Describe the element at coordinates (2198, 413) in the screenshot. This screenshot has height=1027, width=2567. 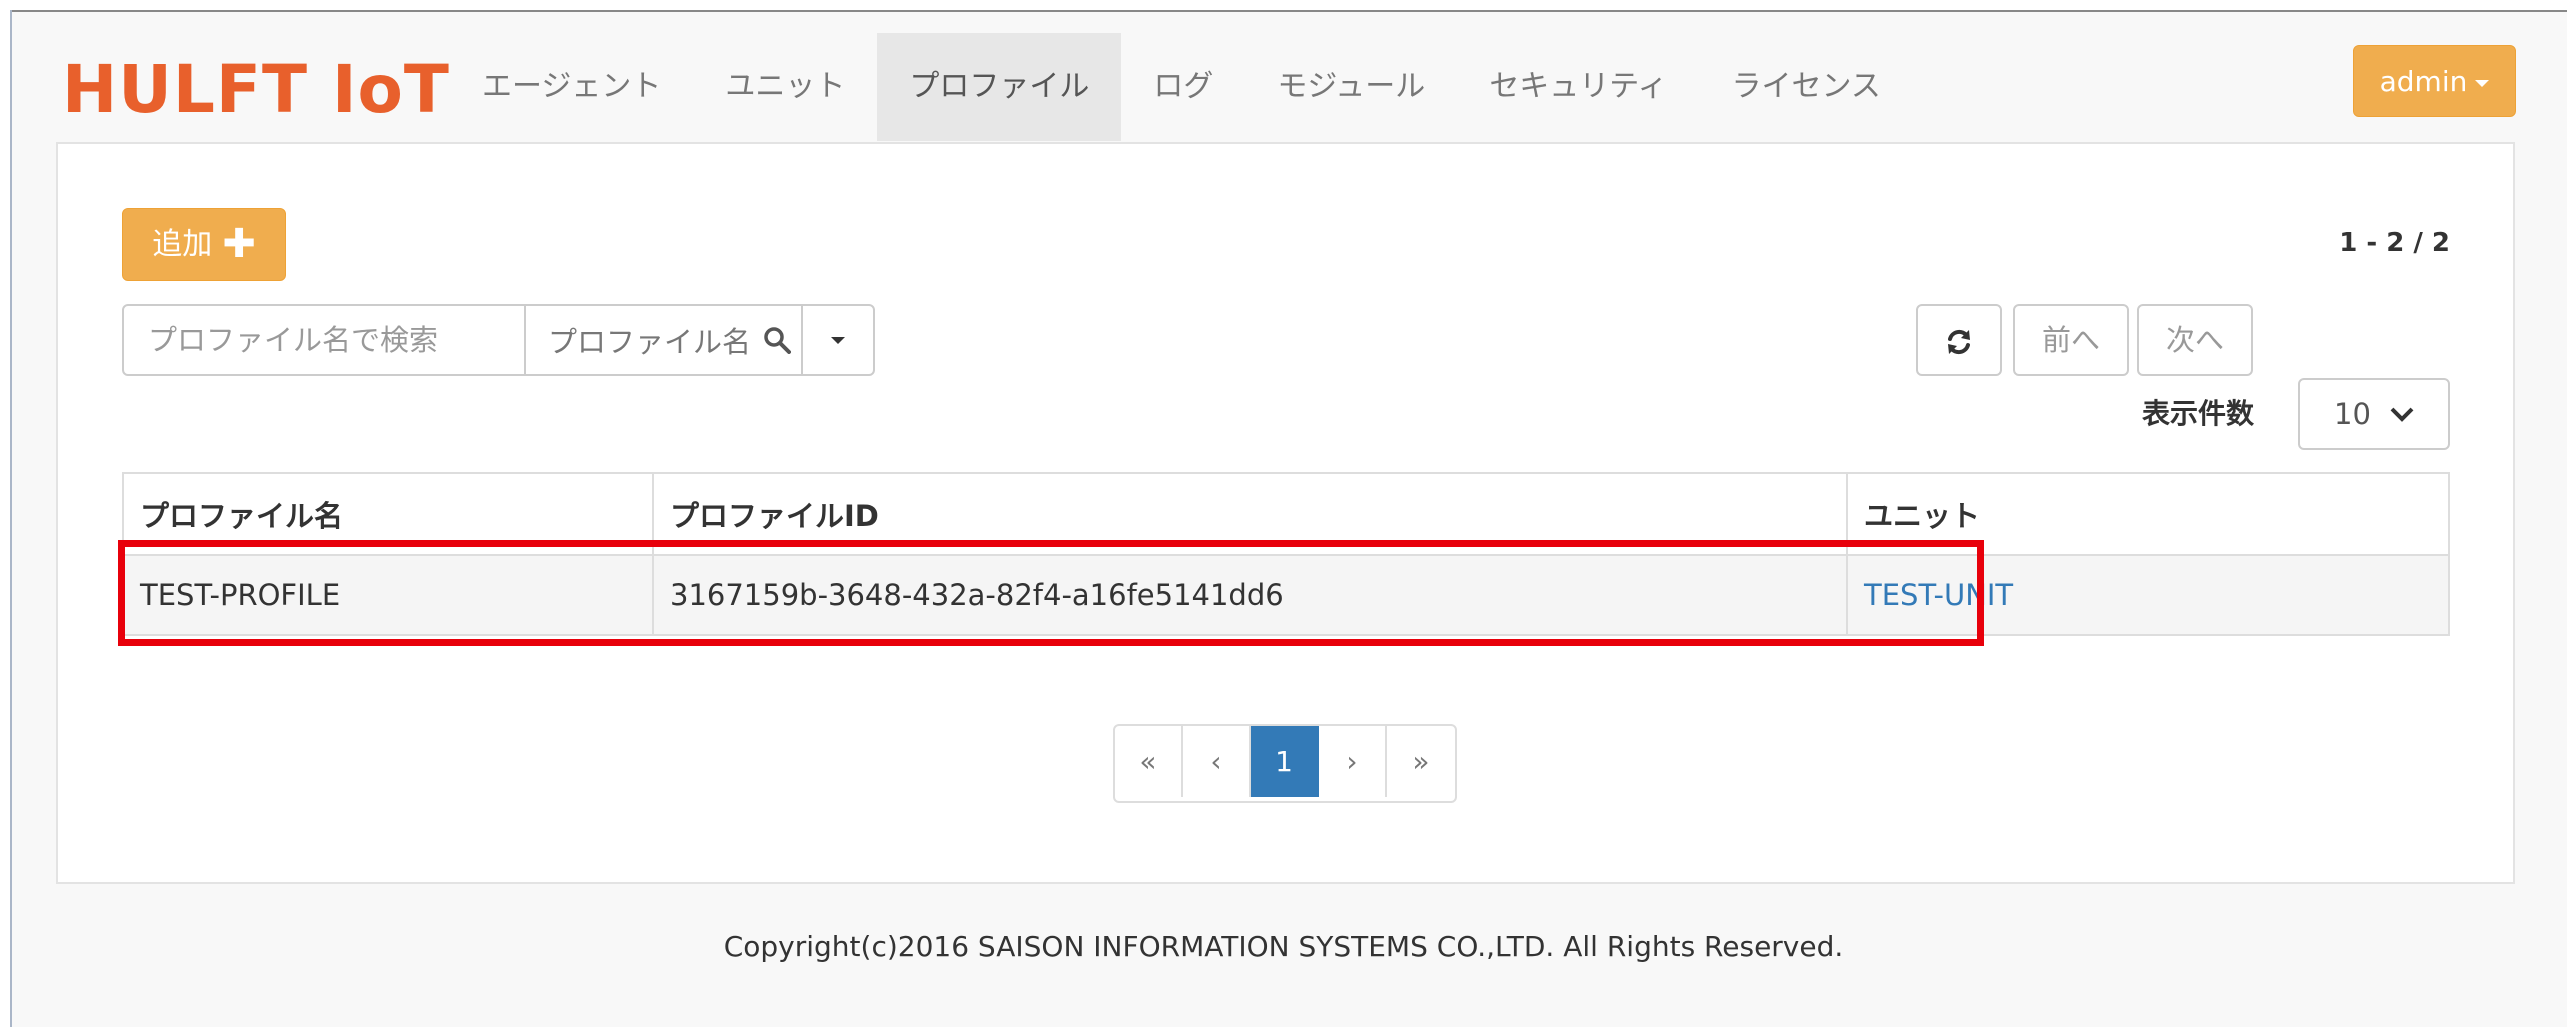
I see `per-page-label: 表示件数` at that location.